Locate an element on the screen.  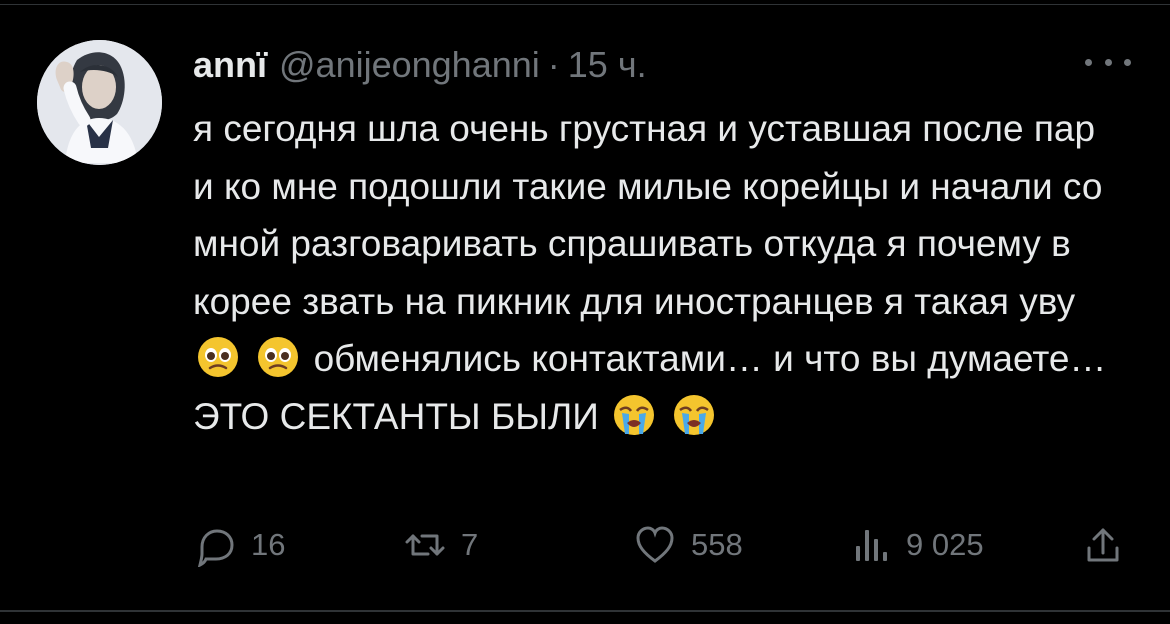
tweet-header: annï @anijeonghanni · 15 ч. is located at coordinates (420, 69).